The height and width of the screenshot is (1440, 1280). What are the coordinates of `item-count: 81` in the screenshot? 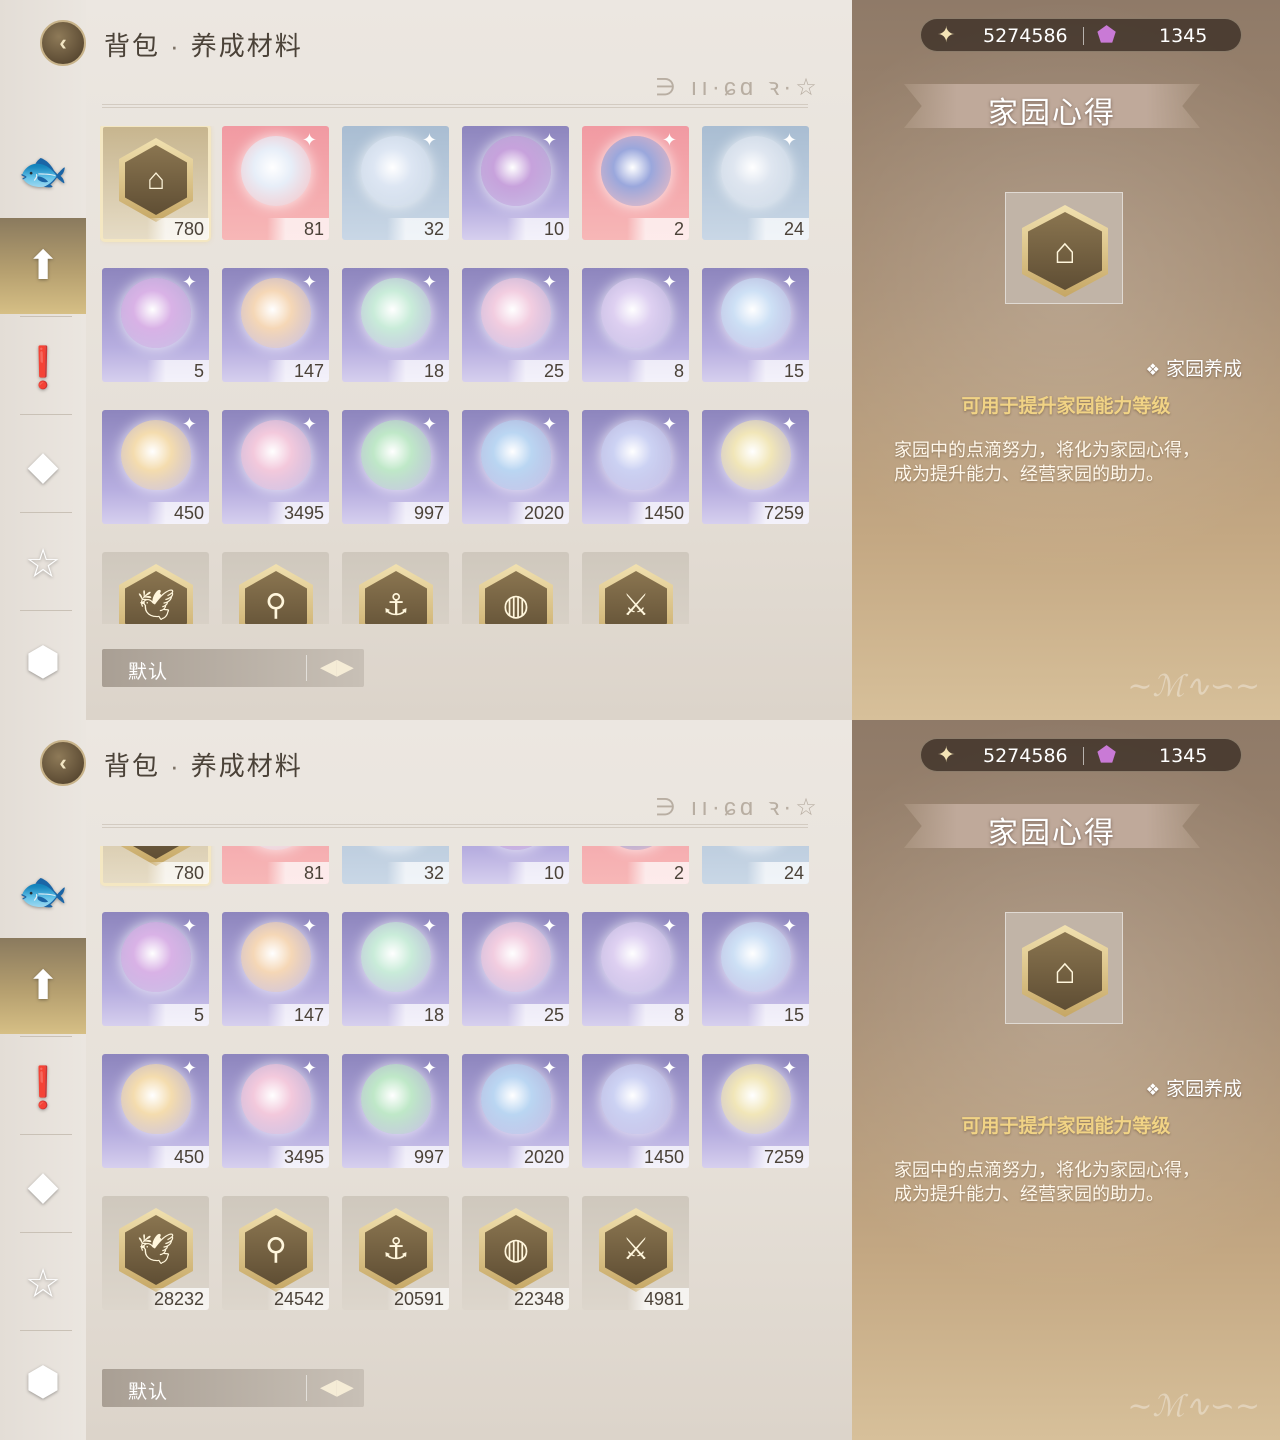 It's located at (298, 873).